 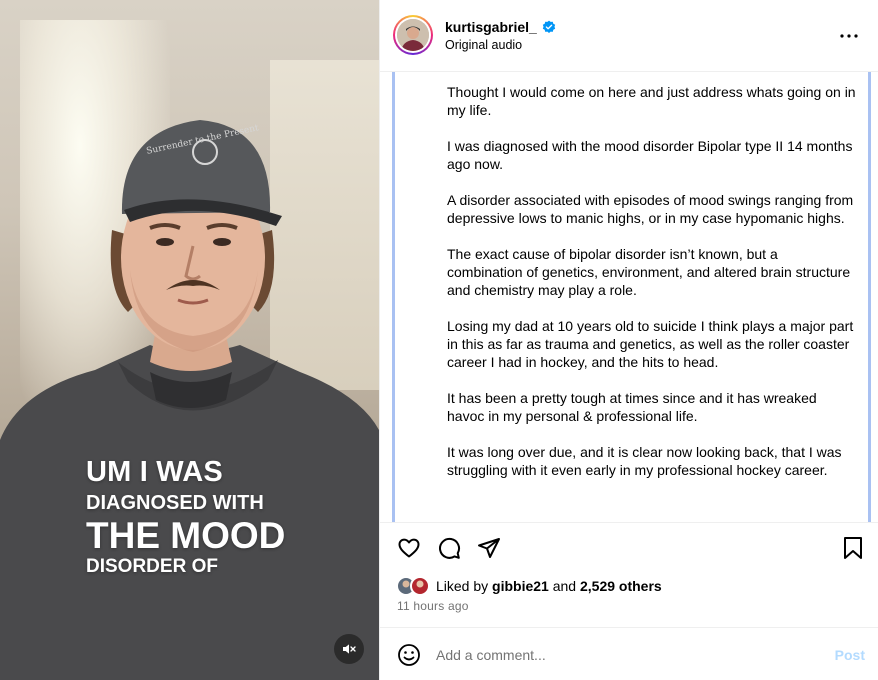 I want to click on post-timestamp: 11 hours ago, so click(x=433, y=606).